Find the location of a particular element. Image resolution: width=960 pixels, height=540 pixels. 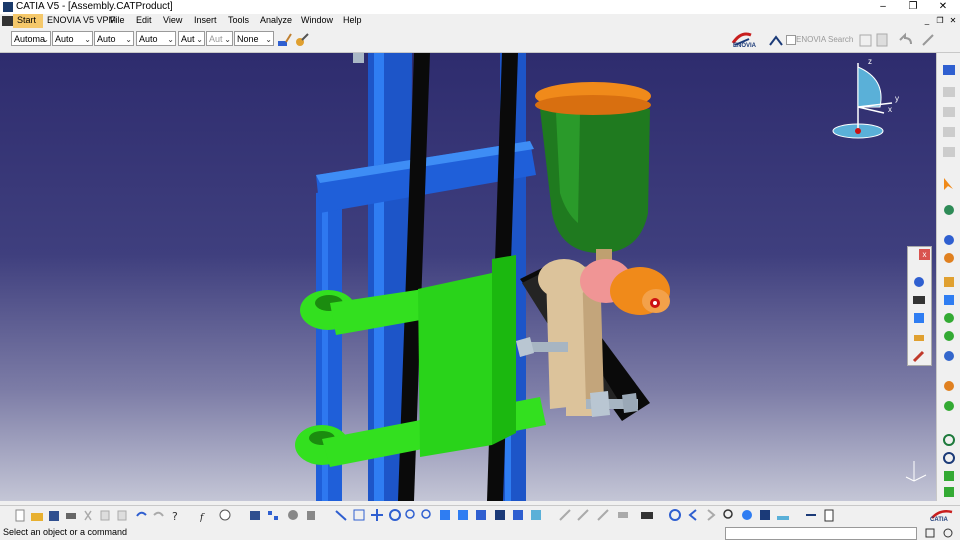

menu-analyze: Analyze is located at coordinates (276, 20).